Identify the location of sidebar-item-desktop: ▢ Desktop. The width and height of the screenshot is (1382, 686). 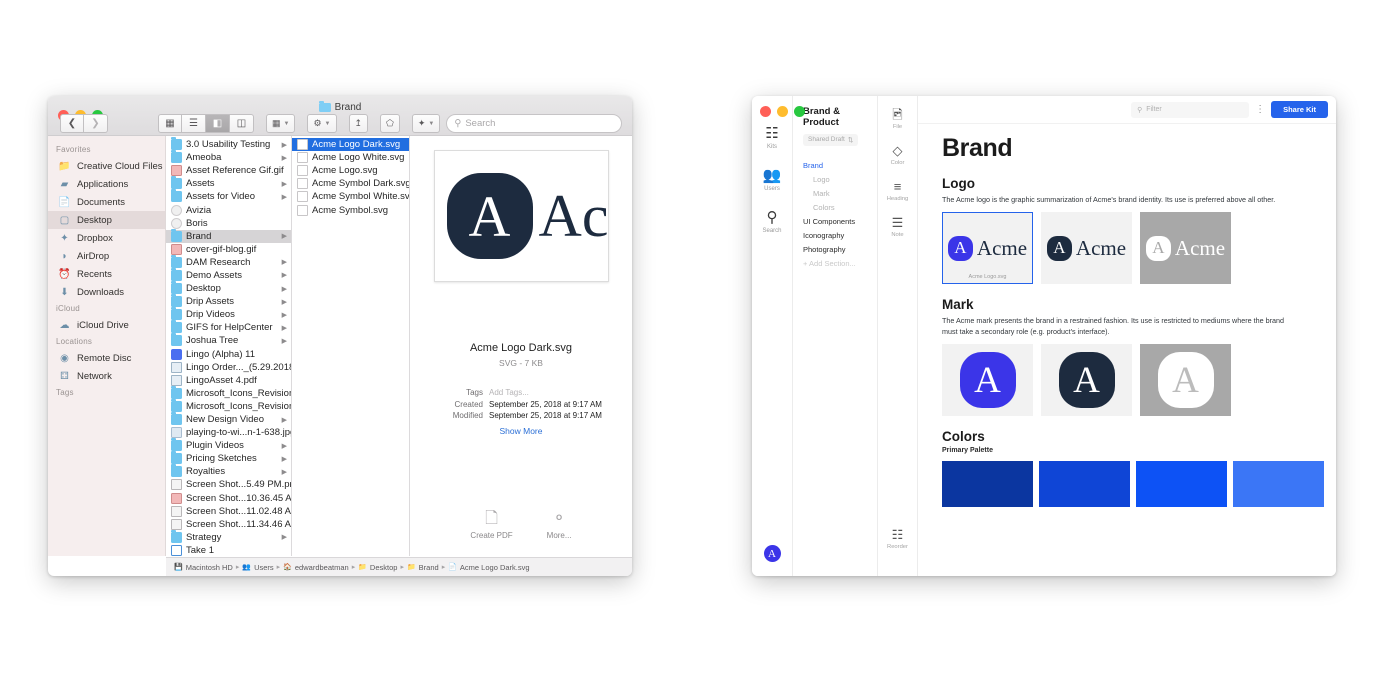
(106, 220).